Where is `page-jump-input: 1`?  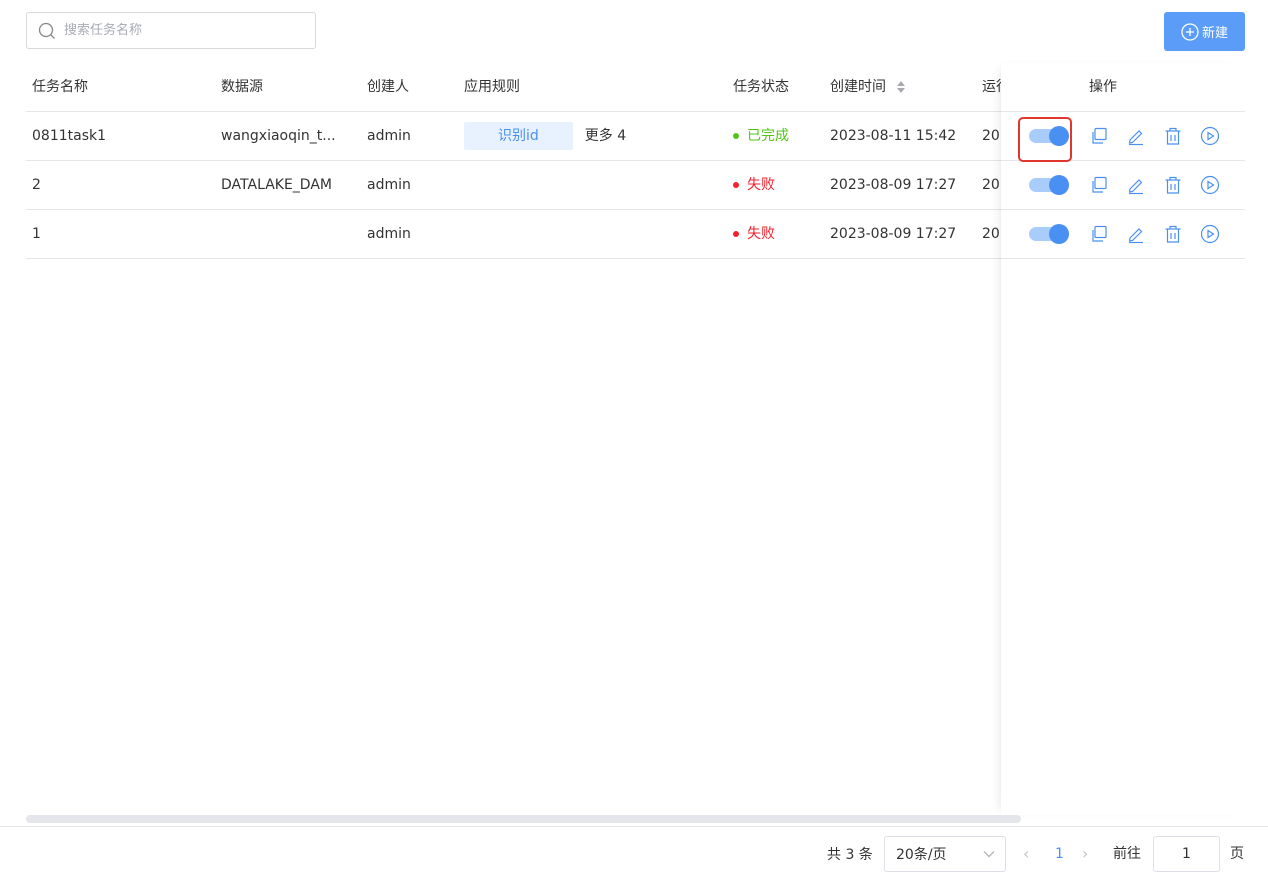
page-jump-input: 1 is located at coordinates (1186, 854).